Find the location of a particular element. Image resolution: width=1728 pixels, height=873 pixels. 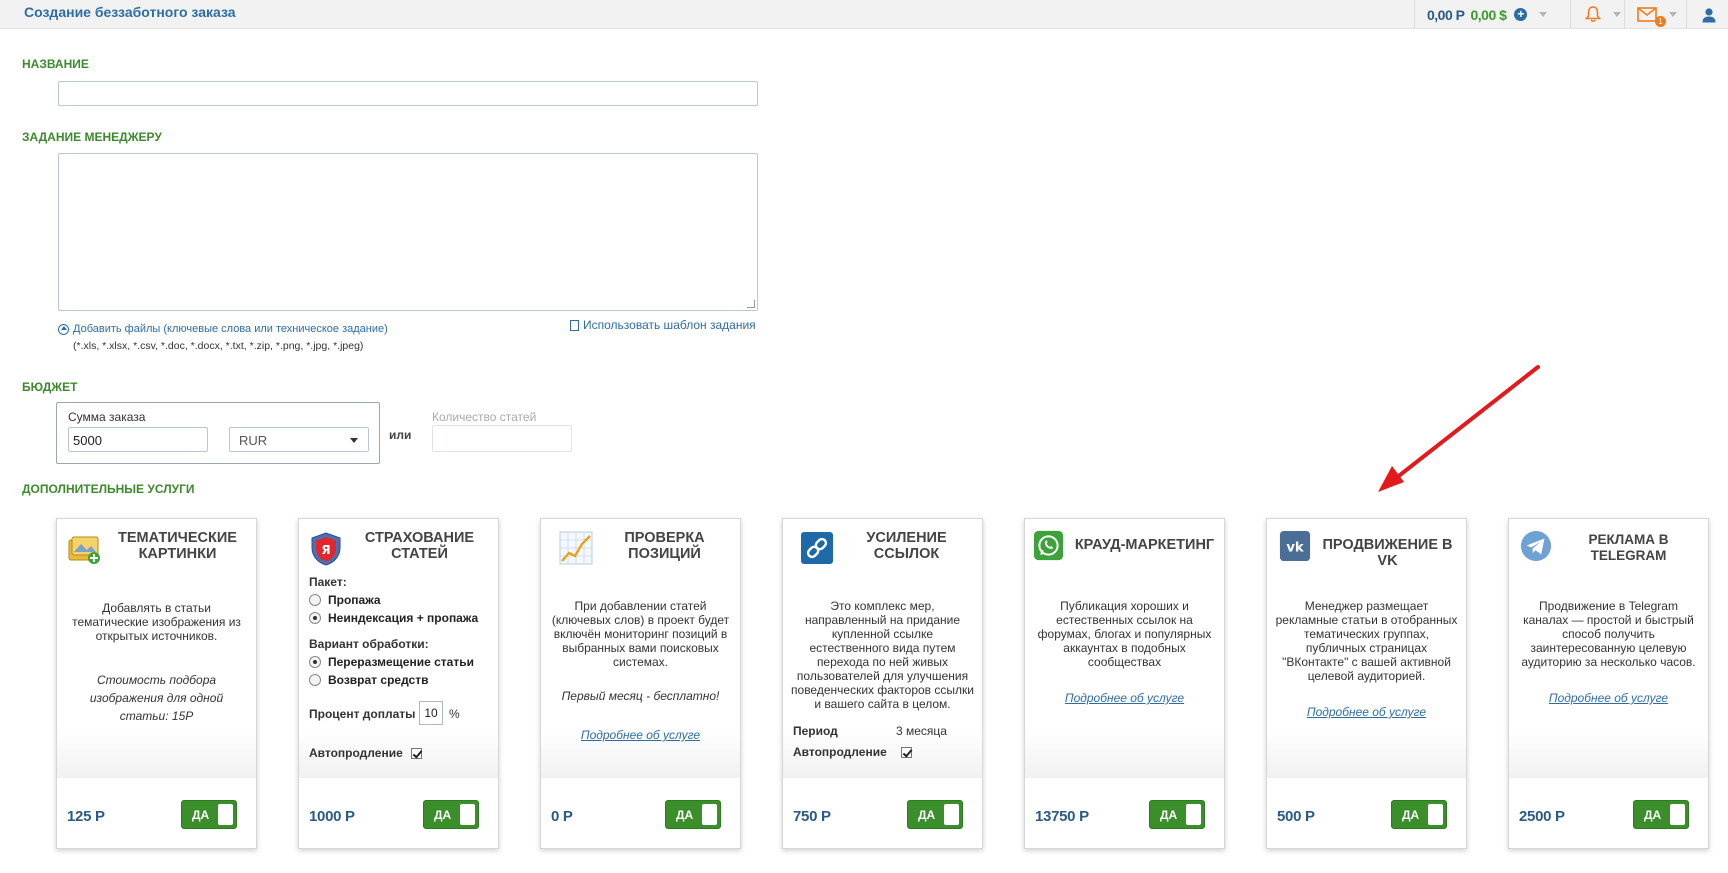

mail-count-badge: 1 is located at coordinates (1660, 21).